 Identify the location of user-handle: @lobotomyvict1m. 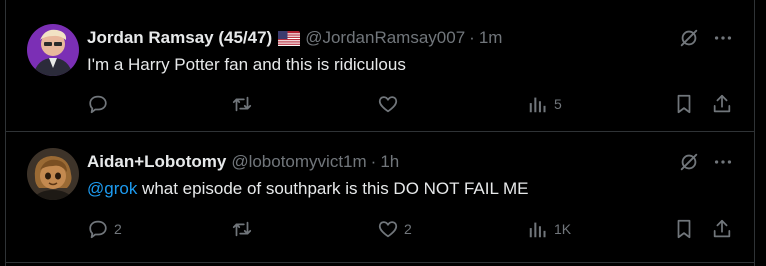
(298, 162).